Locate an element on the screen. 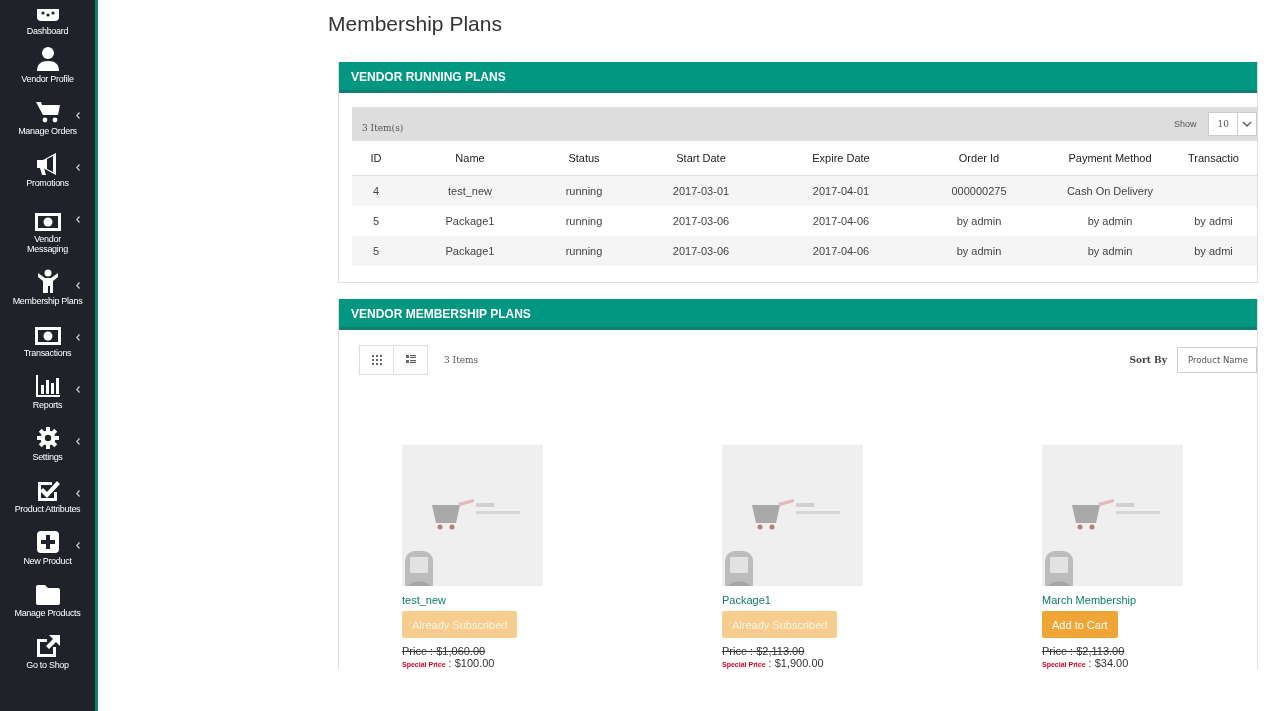  price-text: Price : $1,060.00 is located at coordinates (444, 651).